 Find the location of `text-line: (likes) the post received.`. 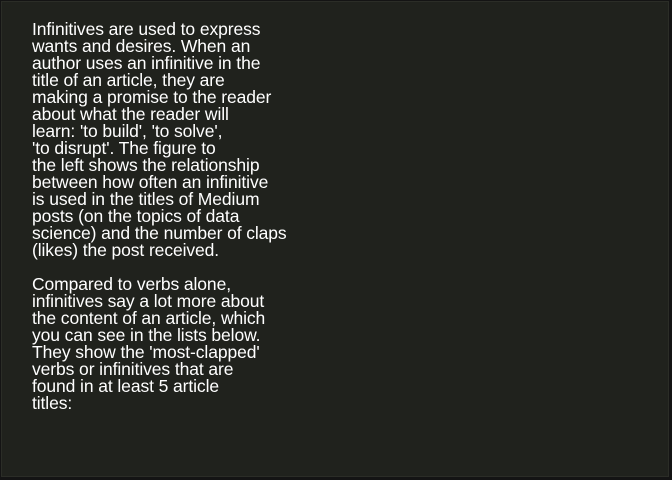

text-line: (likes) the post received. is located at coordinates (126, 250).